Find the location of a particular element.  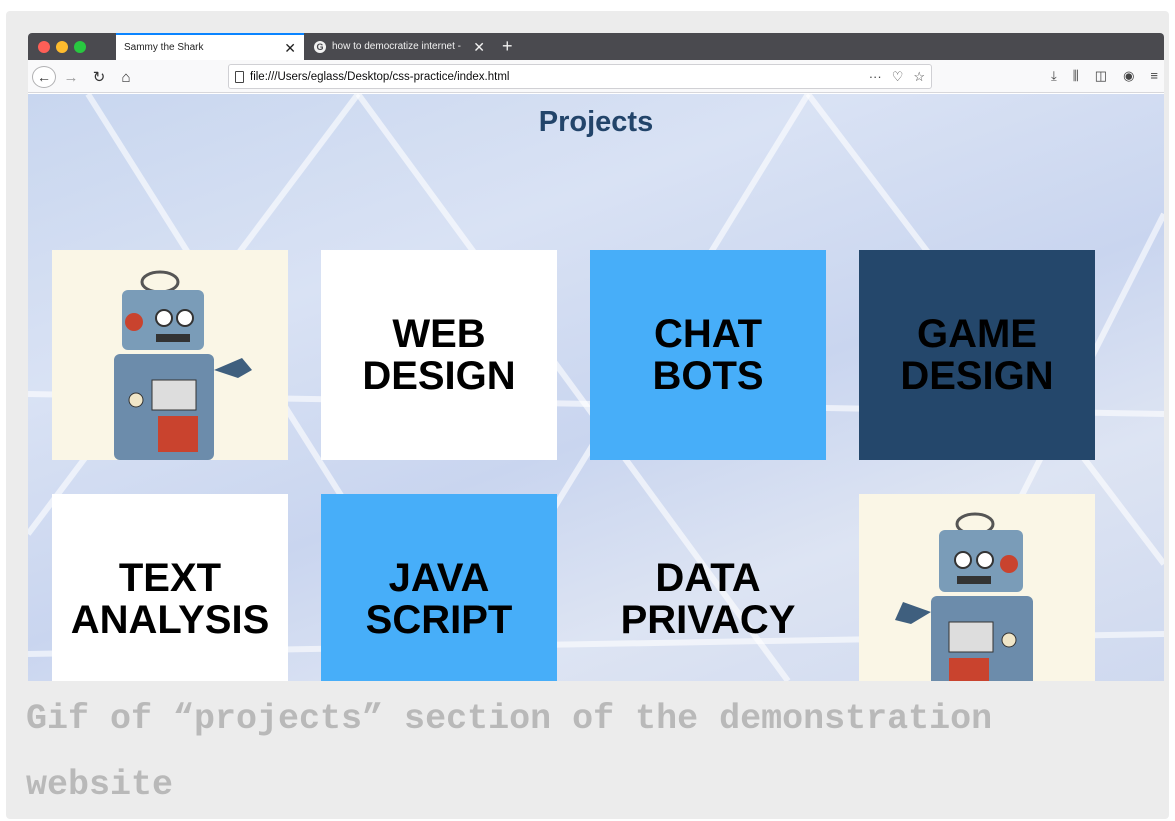

tile-web-design: WEB DESIGN is located at coordinates (439, 355).